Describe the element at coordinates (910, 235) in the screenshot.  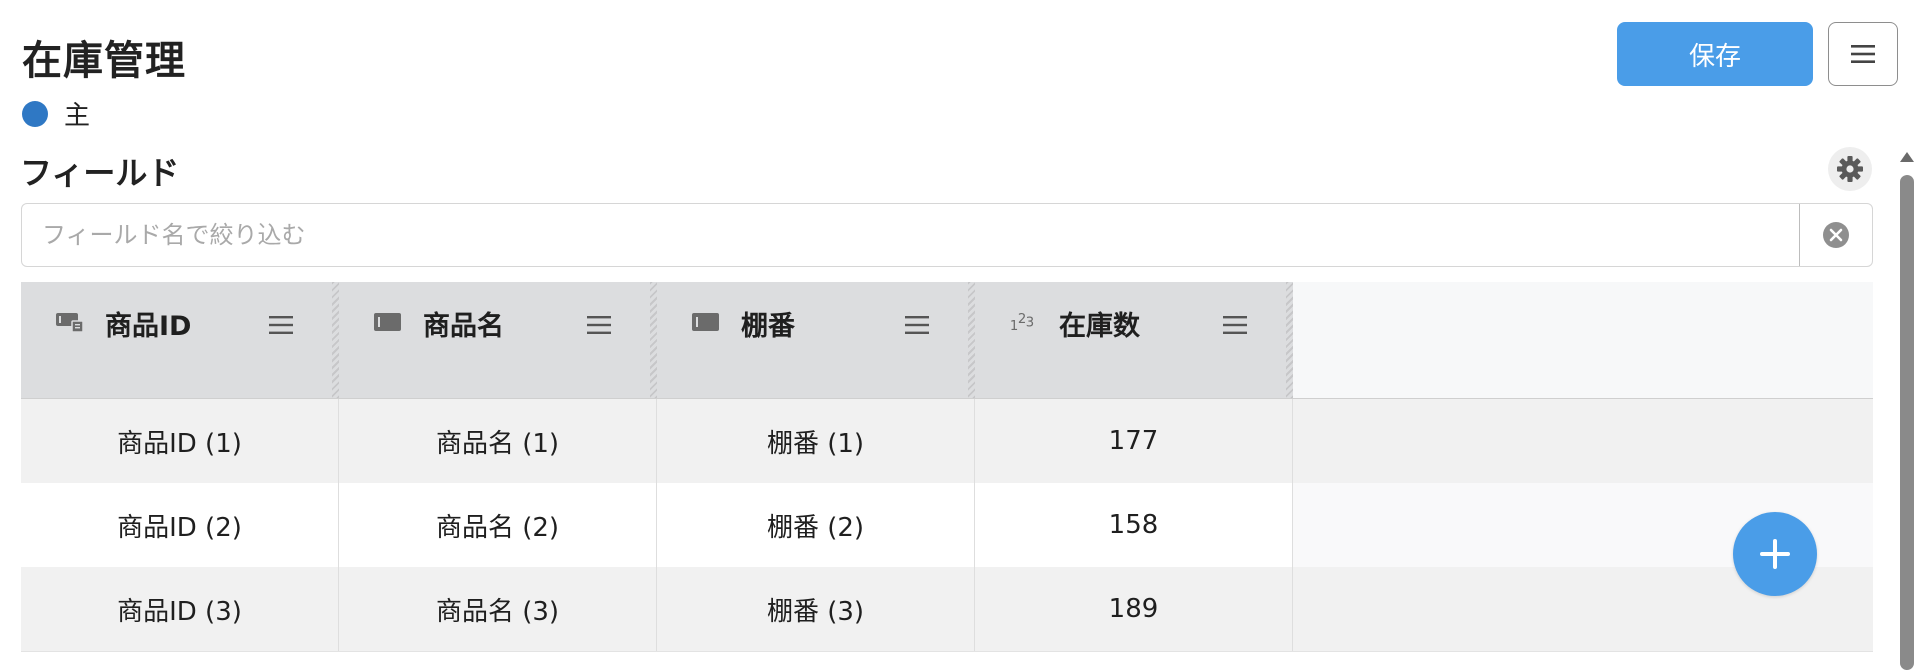
I see `field-filter-input` at that location.